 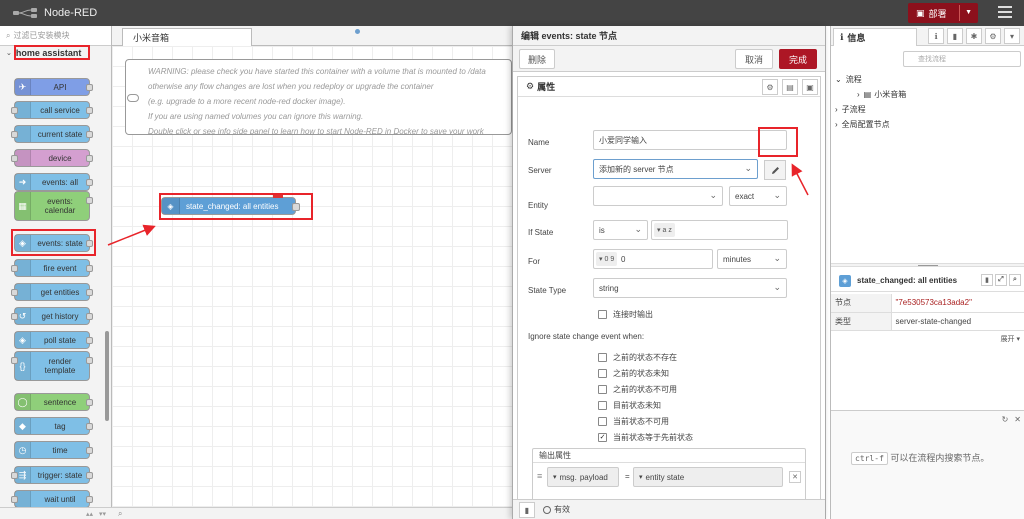 I want to click on config-gear-icon: ⚙, so click(x=993, y=36).